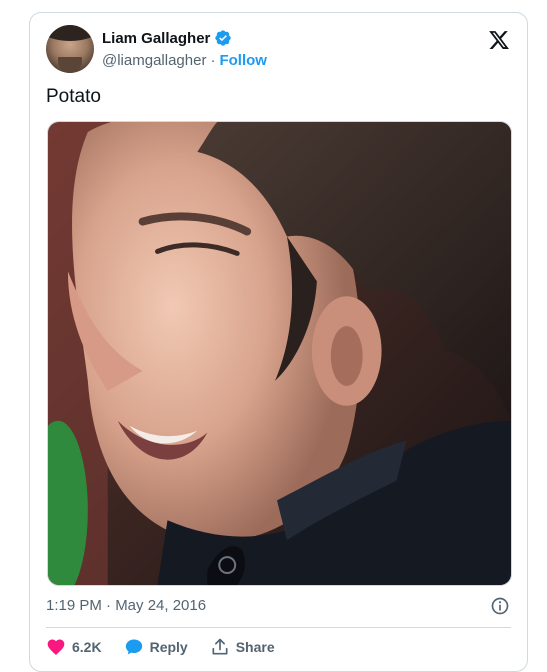 The height and width of the screenshot is (672, 547). I want to click on x-logo-icon, so click(499, 40).